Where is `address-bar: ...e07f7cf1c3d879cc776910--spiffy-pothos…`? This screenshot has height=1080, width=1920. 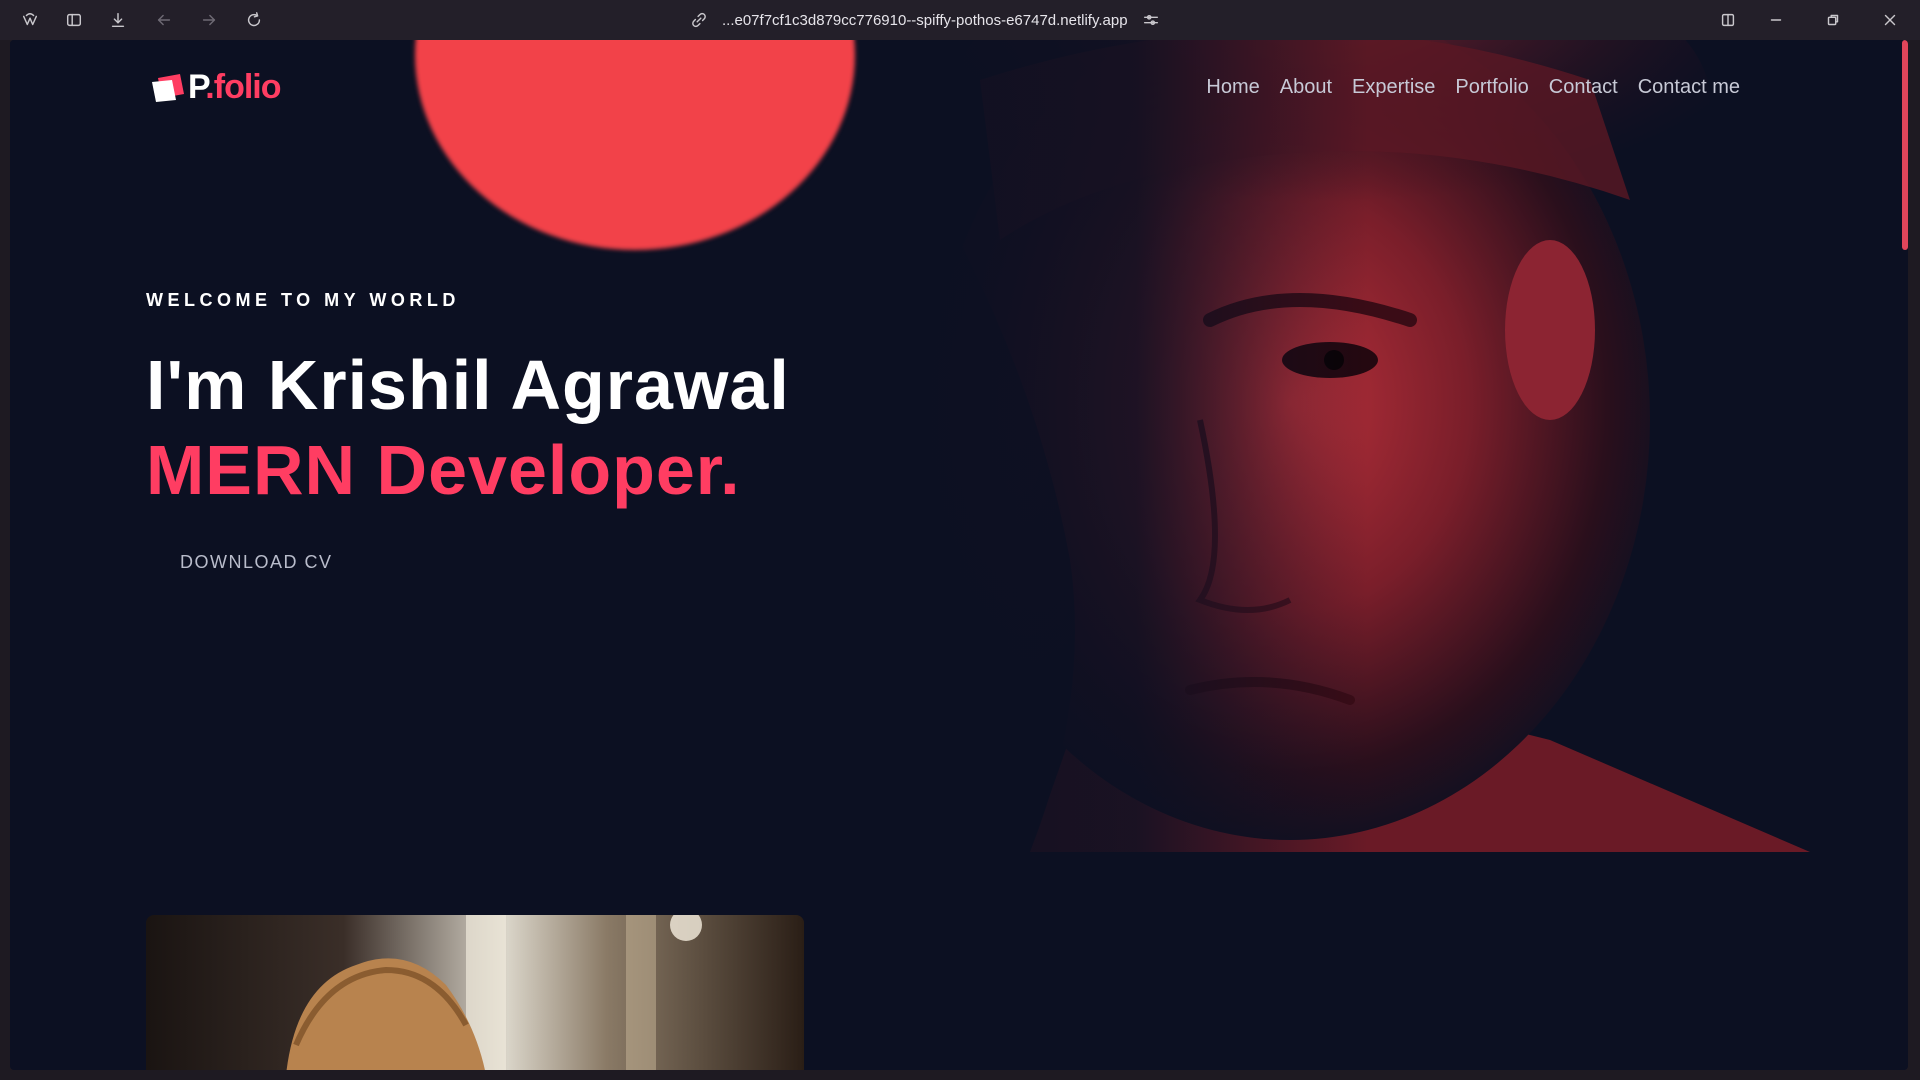
address-bar: ...e07f7cf1c3d879cc776910--spiffy-pothos… is located at coordinates (950, 20).